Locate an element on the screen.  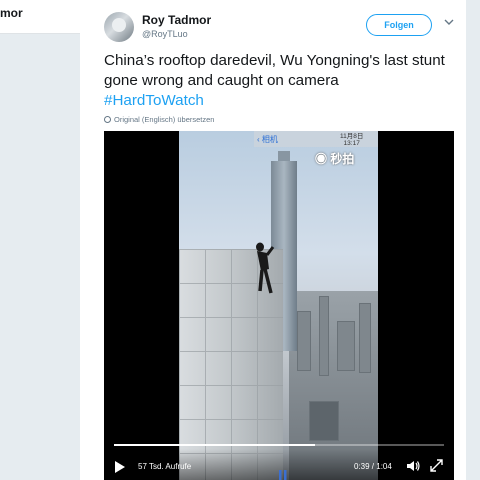
translate-label: Original (Englisch) übersetzen is located at coordinates (164, 119).